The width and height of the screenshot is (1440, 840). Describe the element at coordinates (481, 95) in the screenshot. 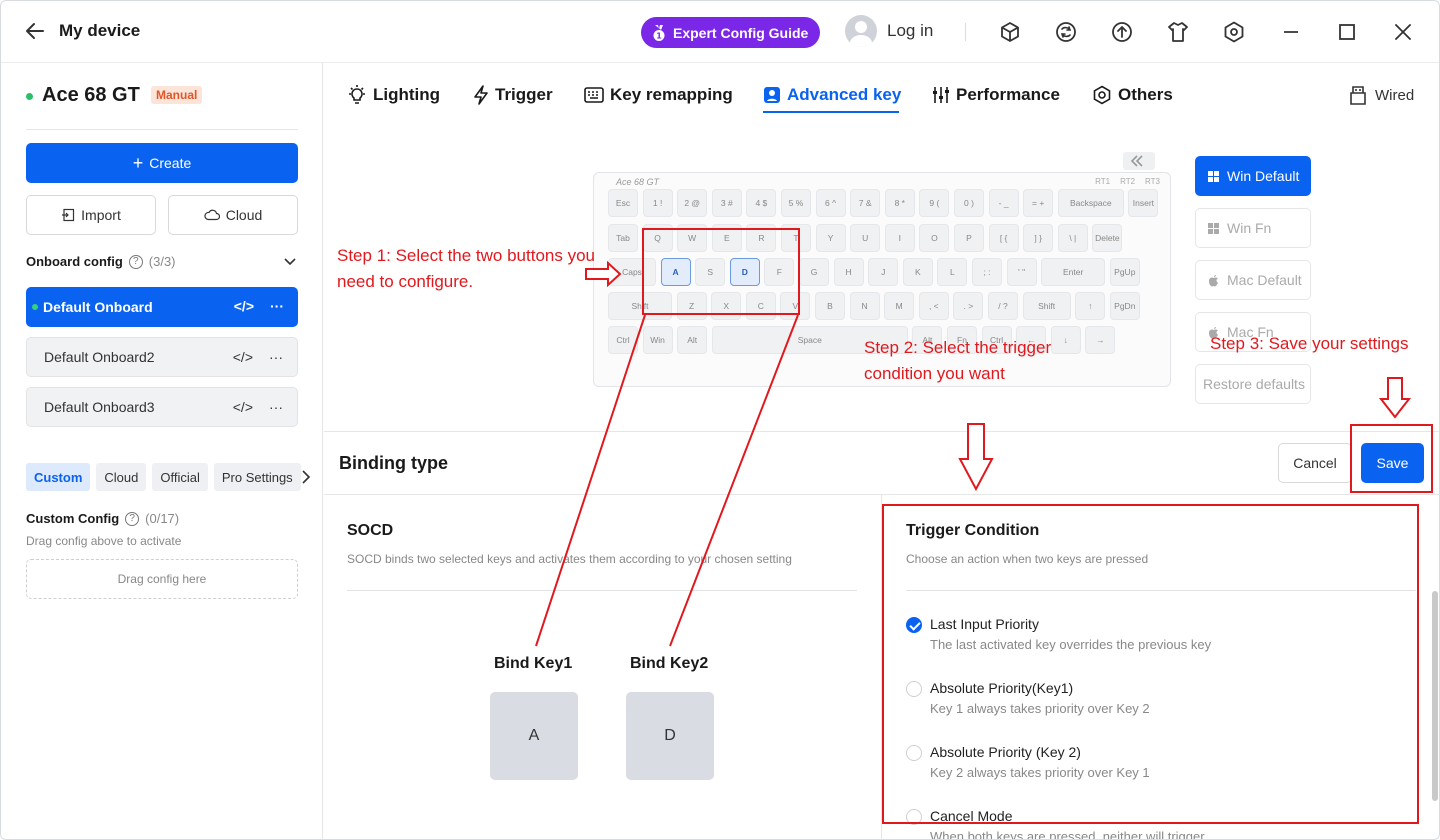

I see `lightning-icon` at that location.